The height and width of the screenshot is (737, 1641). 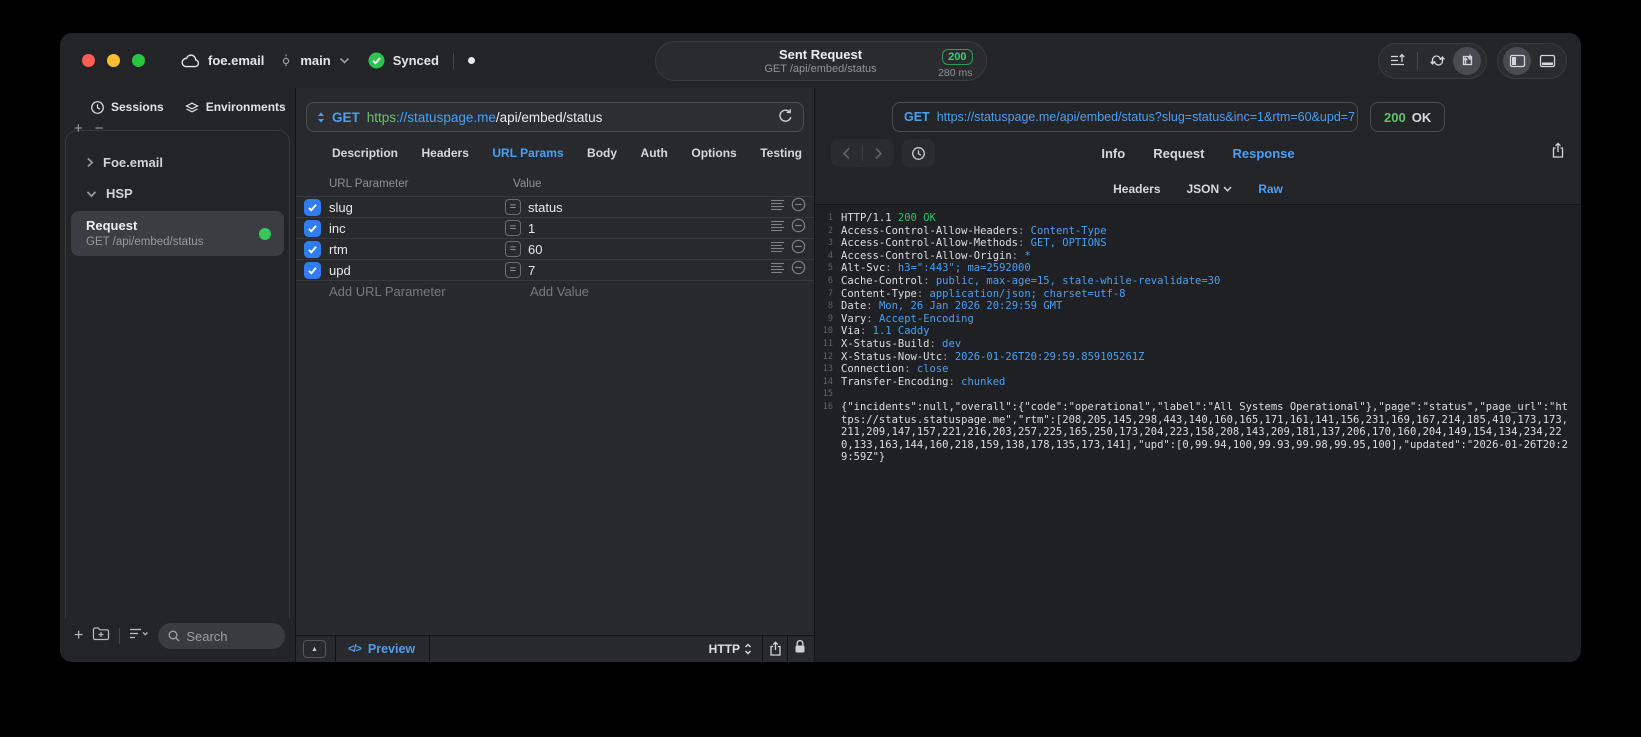 What do you see at coordinates (923, 381) in the screenshot?
I see `line-content: Transfer-Encoding: chunked` at bounding box center [923, 381].